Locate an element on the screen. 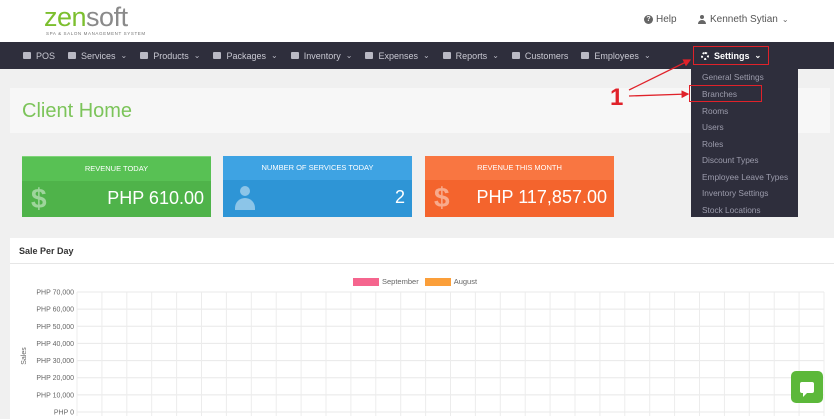 This screenshot has width=834, height=419. annotation-step-number: 1 is located at coordinates (617, 97).